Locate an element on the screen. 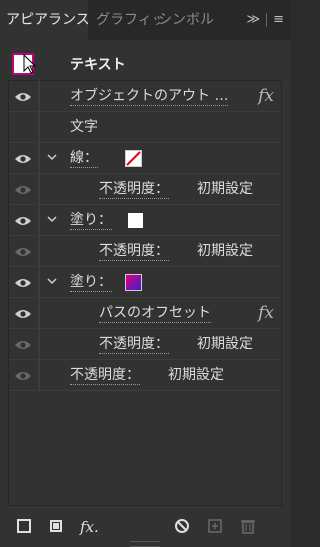 The width and height of the screenshot is (320, 547). panel-menu-icon: ≡ is located at coordinates (278, 20).